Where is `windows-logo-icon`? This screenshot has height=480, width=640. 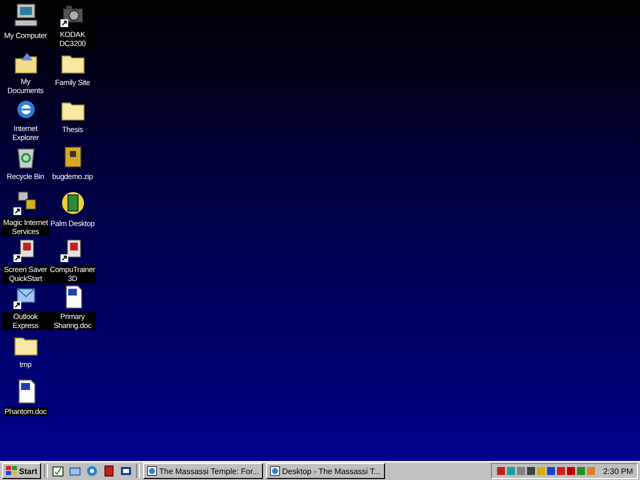 windows-logo-icon is located at coordinates (11, 471).